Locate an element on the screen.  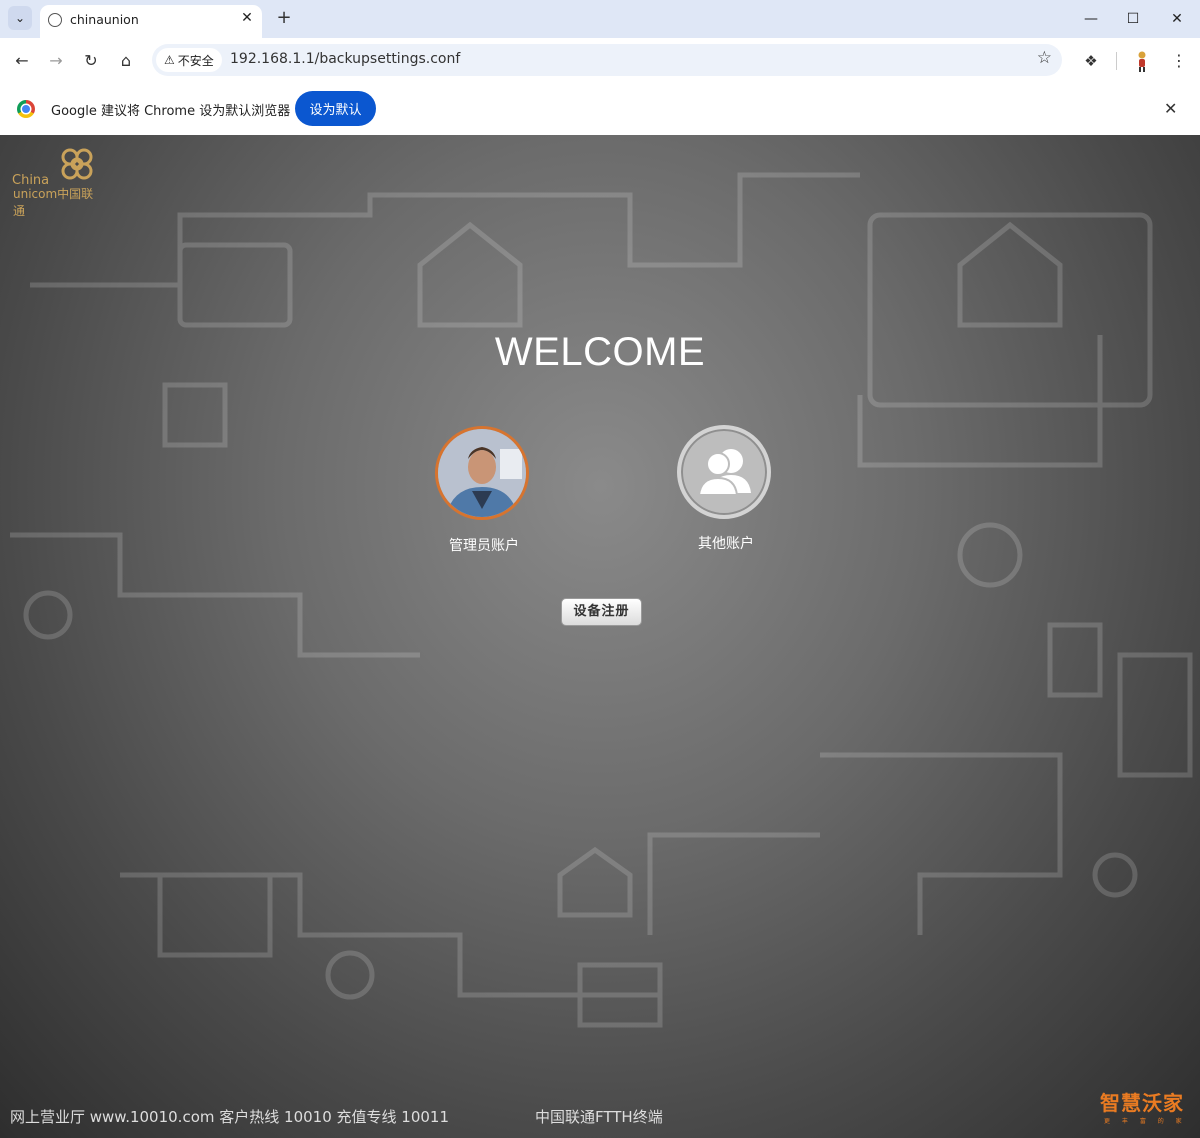
bookmark-star-icon: ☆ is located at coordinates (1044, 58).